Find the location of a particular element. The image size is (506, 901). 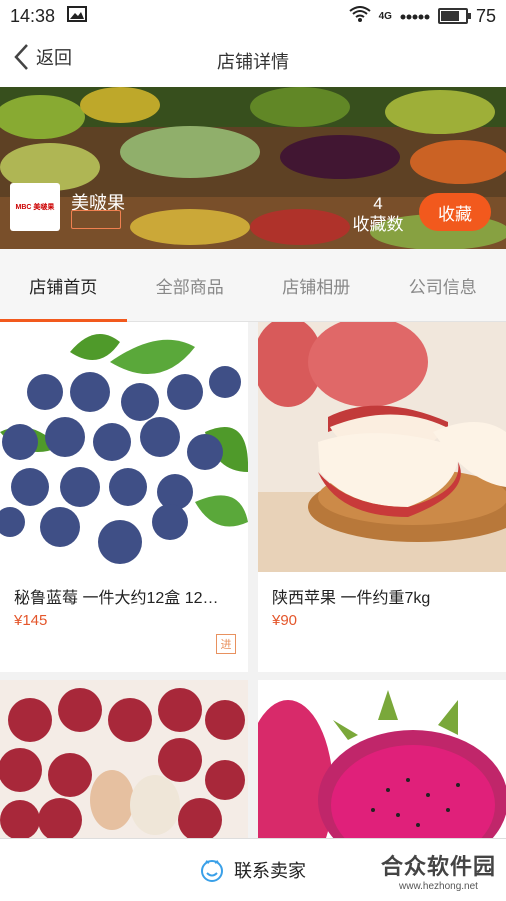

chat-smile-icon is located at coordinates (212, 870).